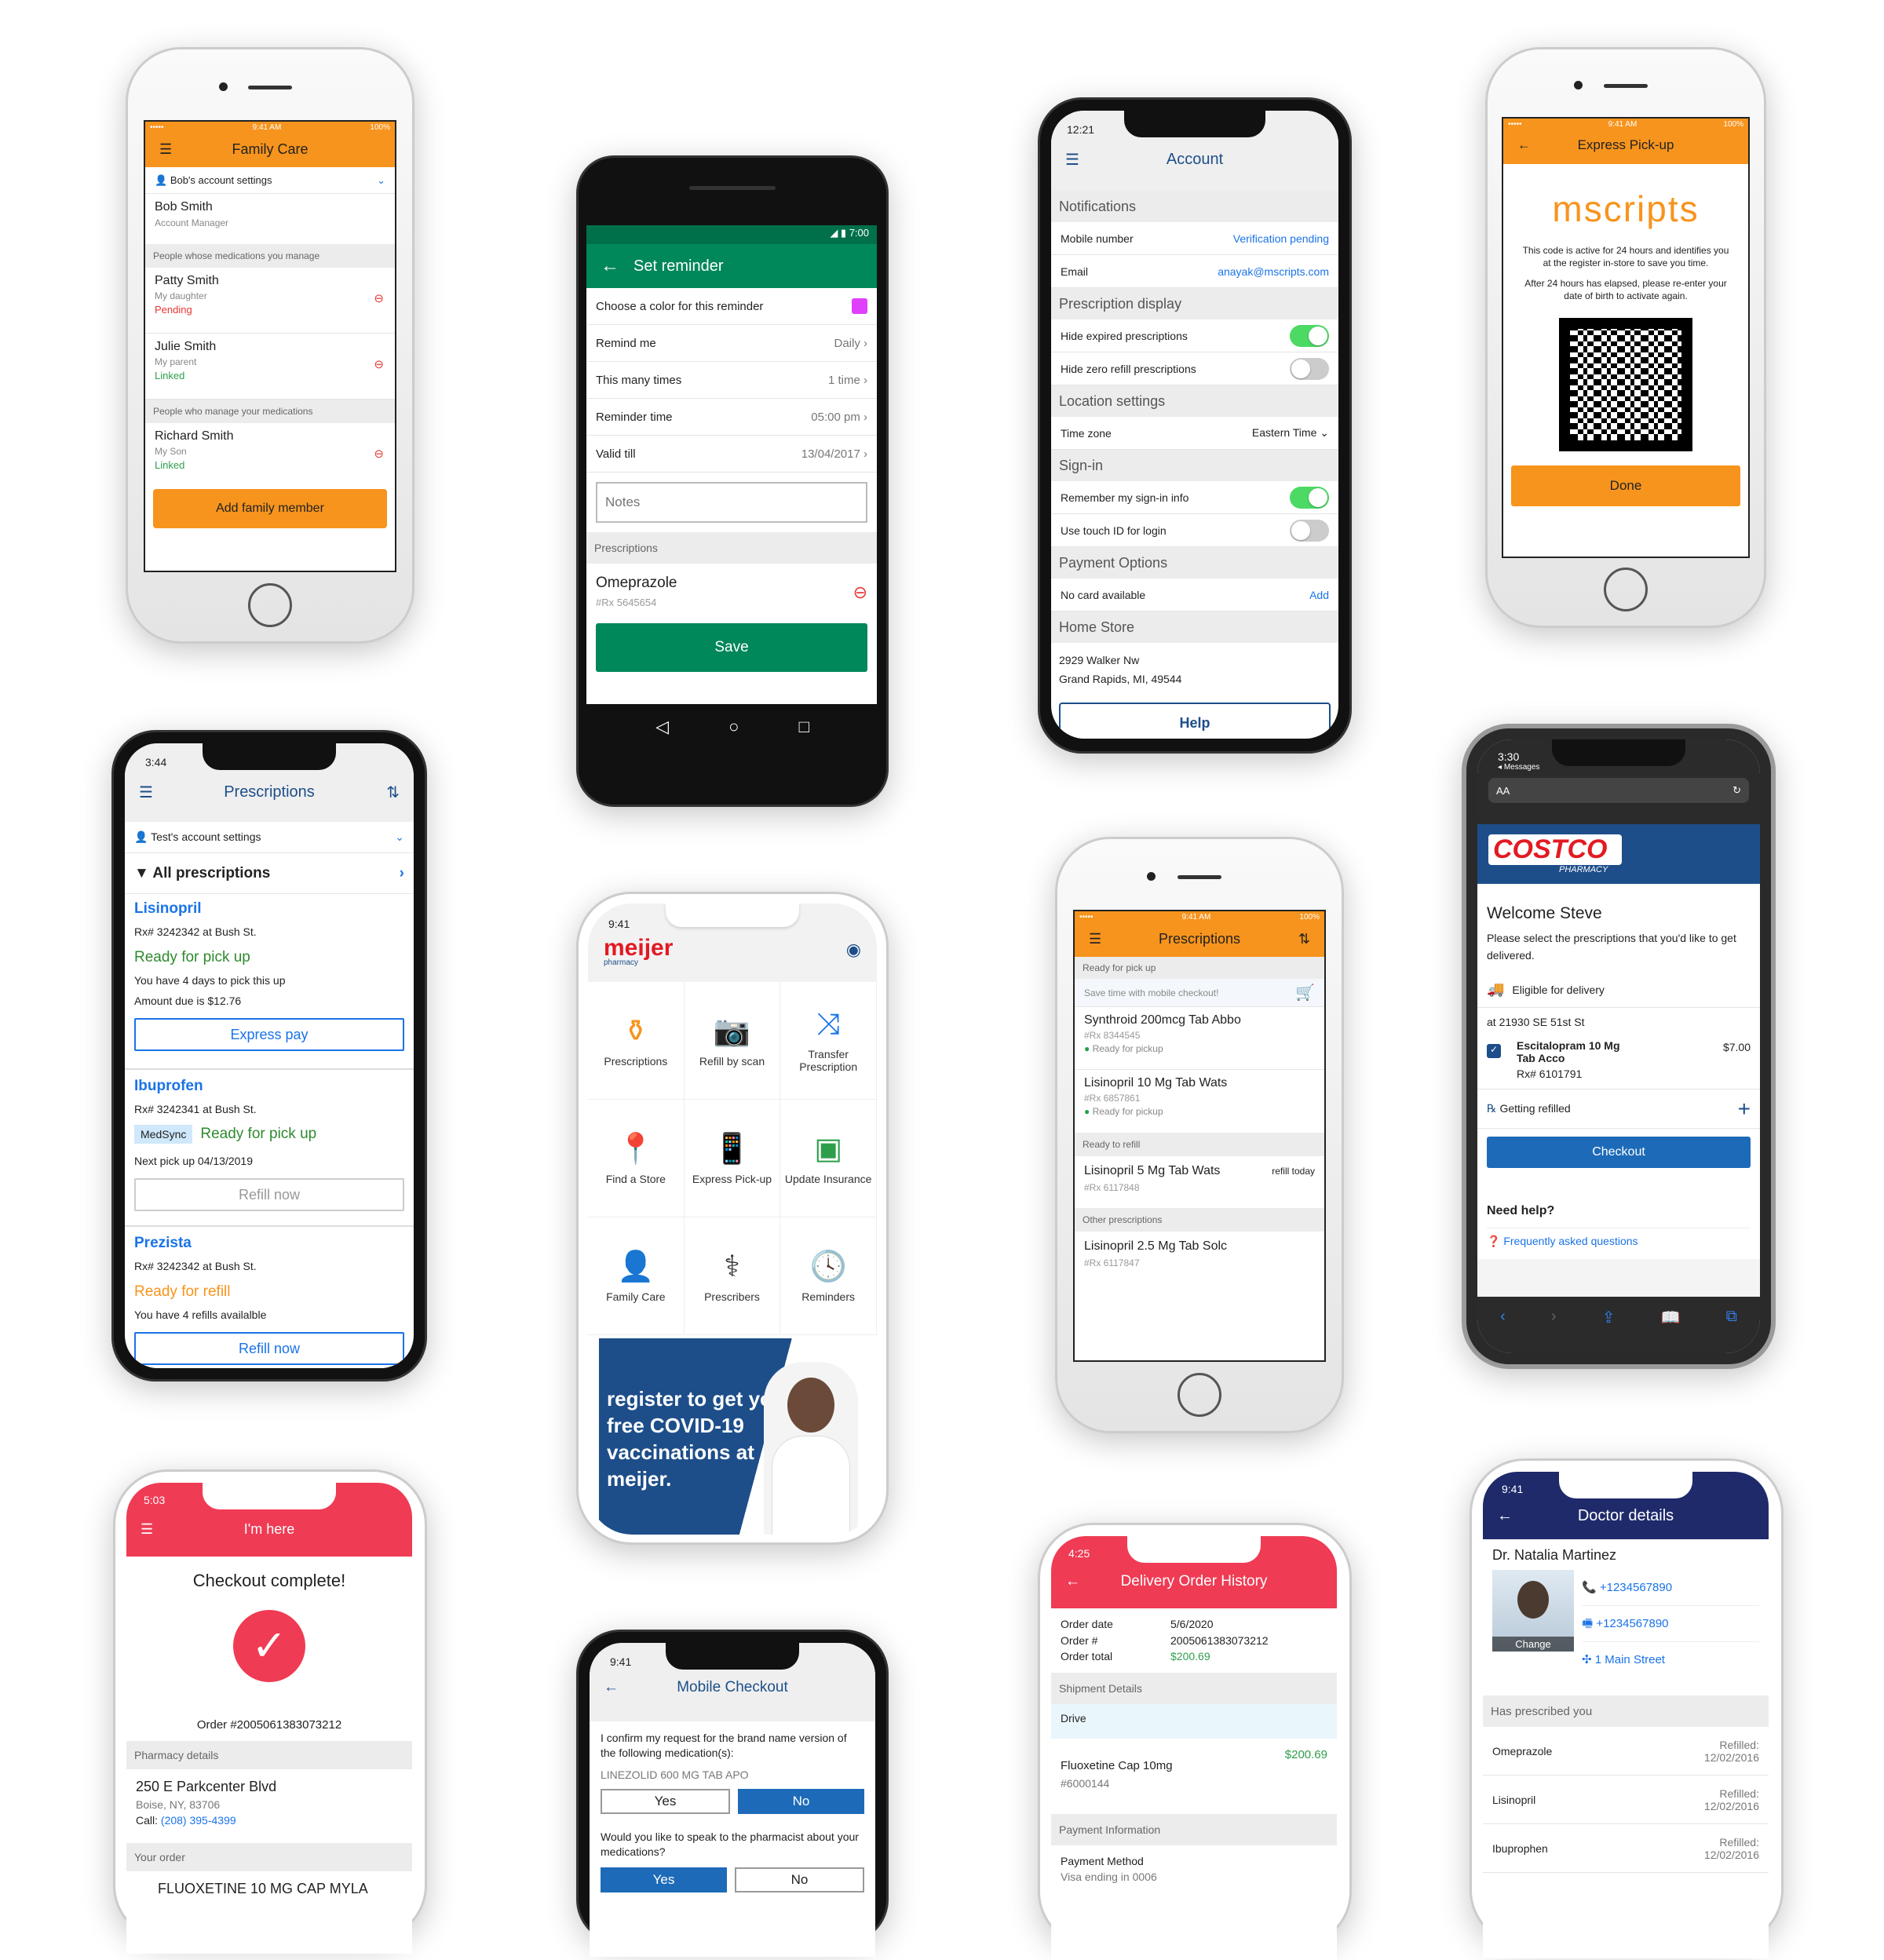  What do you see at coordinates (1533, 1611) in the screenshot?
I see `doctor-photo: Change` at bounding box center [1533, 1611].